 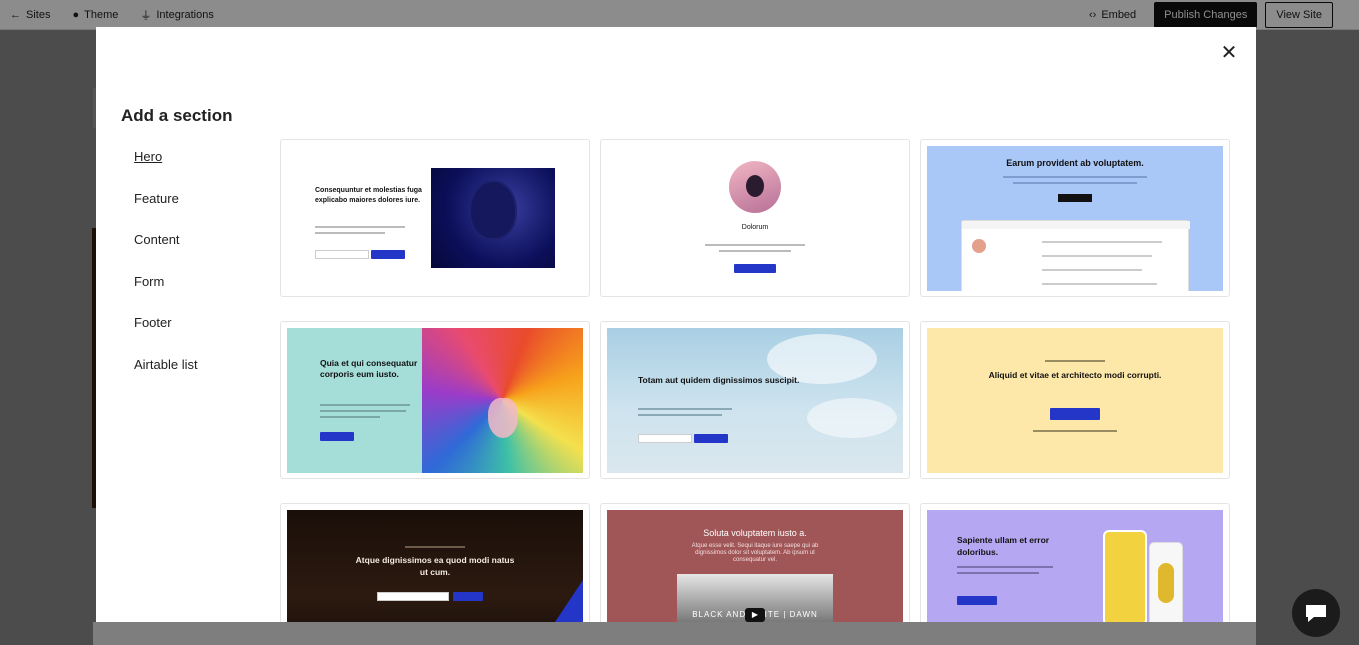 What do you see at coordinates (166, 336) in the screenshot?
I see `category-footer: Footer` at bounding box center [166, 336].